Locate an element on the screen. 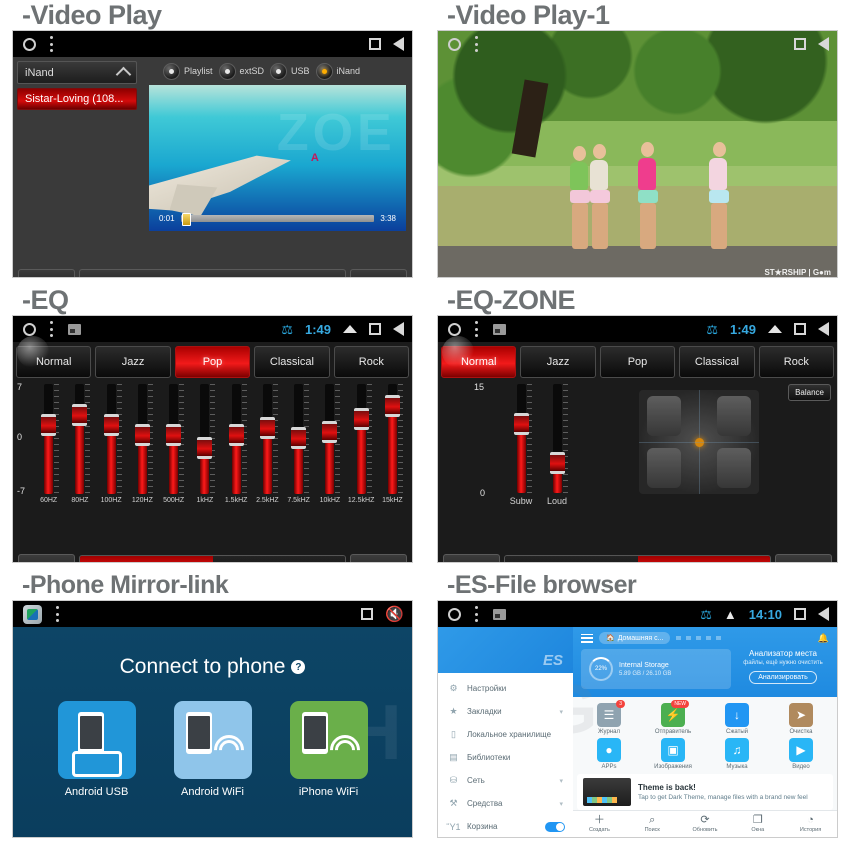 Image resolution: width=850 pixels, height=850 pixels. source-usb: USB is located at coordinates (290, 71).